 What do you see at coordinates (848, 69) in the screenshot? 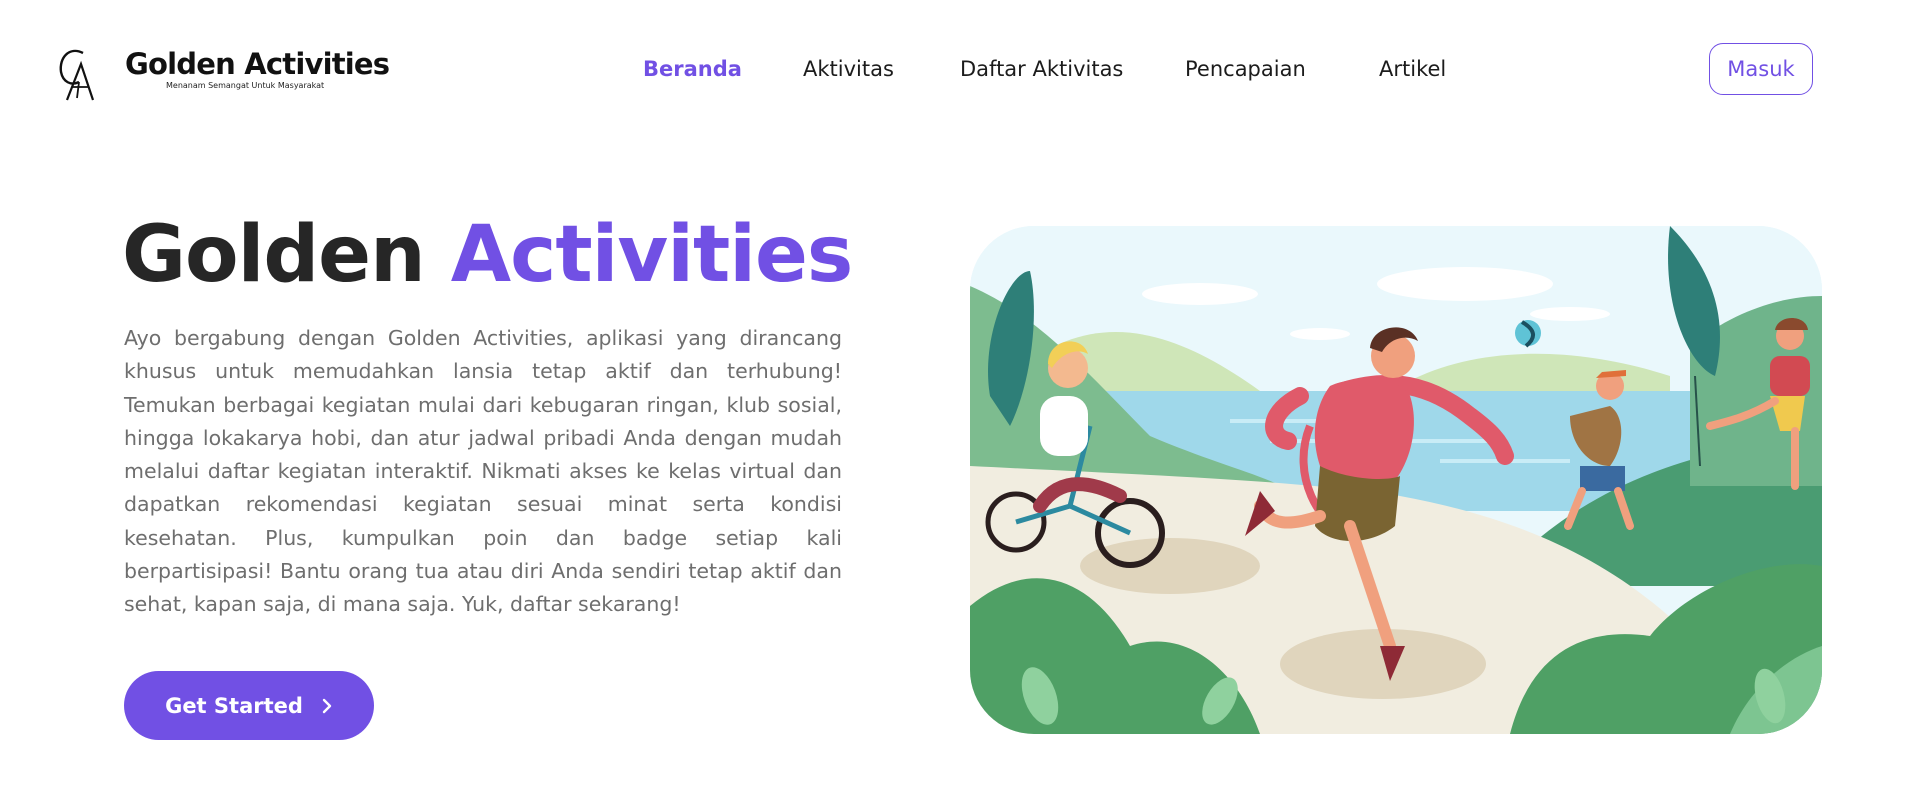
I see `nav-aktivitas: Aktivitas` at bounding box center [848, 69].